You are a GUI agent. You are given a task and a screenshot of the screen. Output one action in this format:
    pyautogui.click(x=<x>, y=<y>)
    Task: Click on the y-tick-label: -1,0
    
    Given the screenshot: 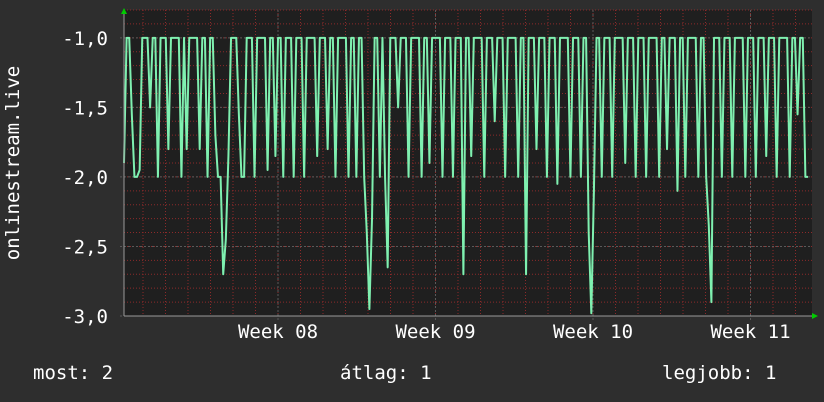 What is the action you would take?
    pyautogui.click(x=85, y=39)
    